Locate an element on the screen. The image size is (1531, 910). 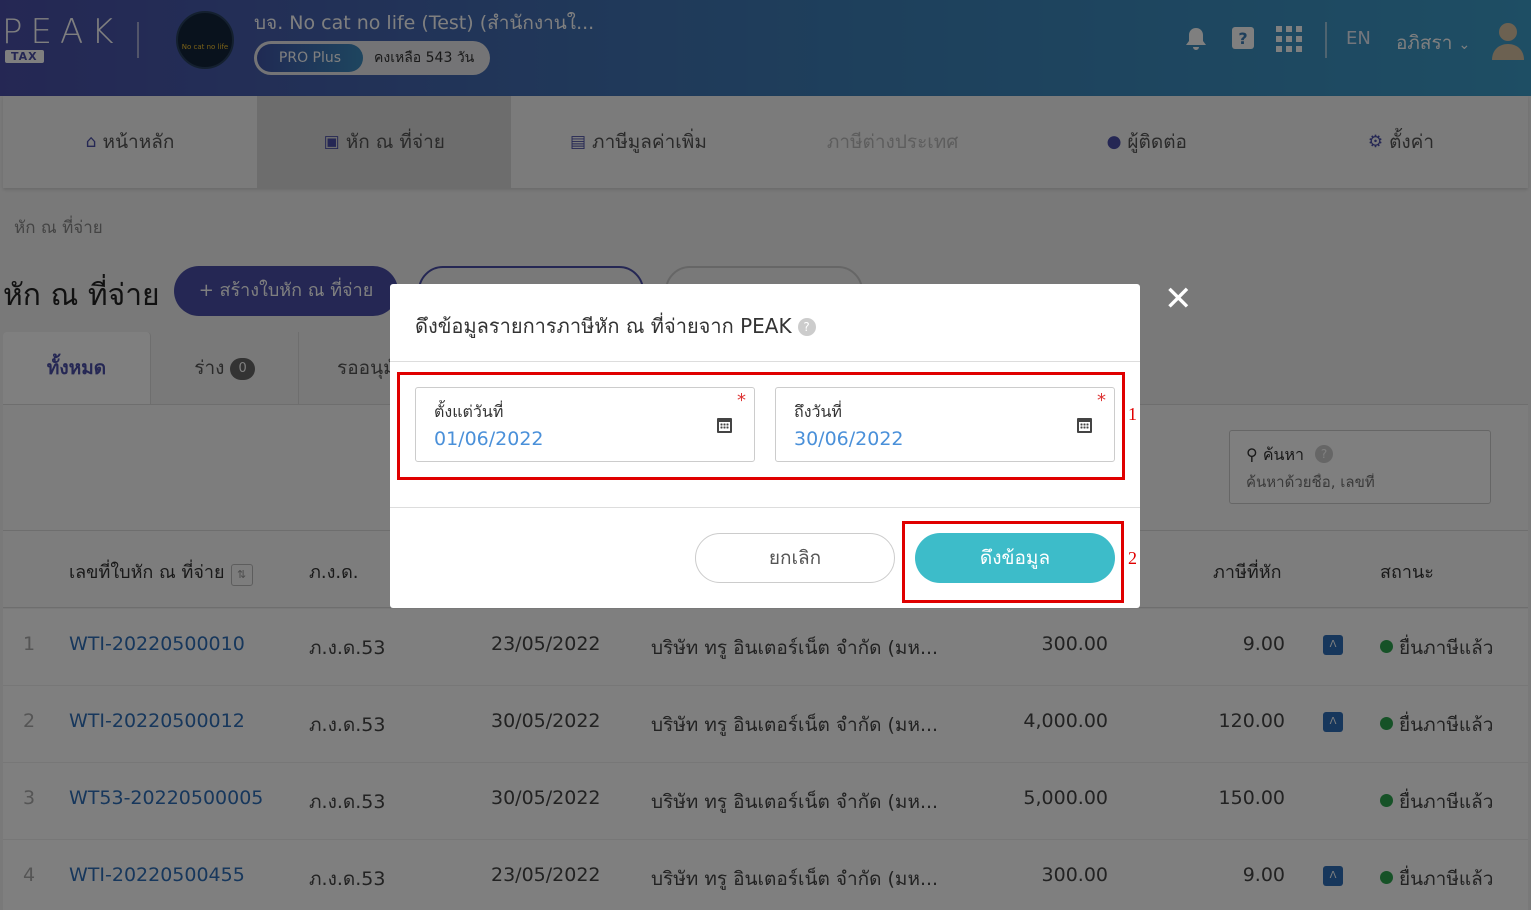
annotation-box-dates is located at coordinates (761, 426).